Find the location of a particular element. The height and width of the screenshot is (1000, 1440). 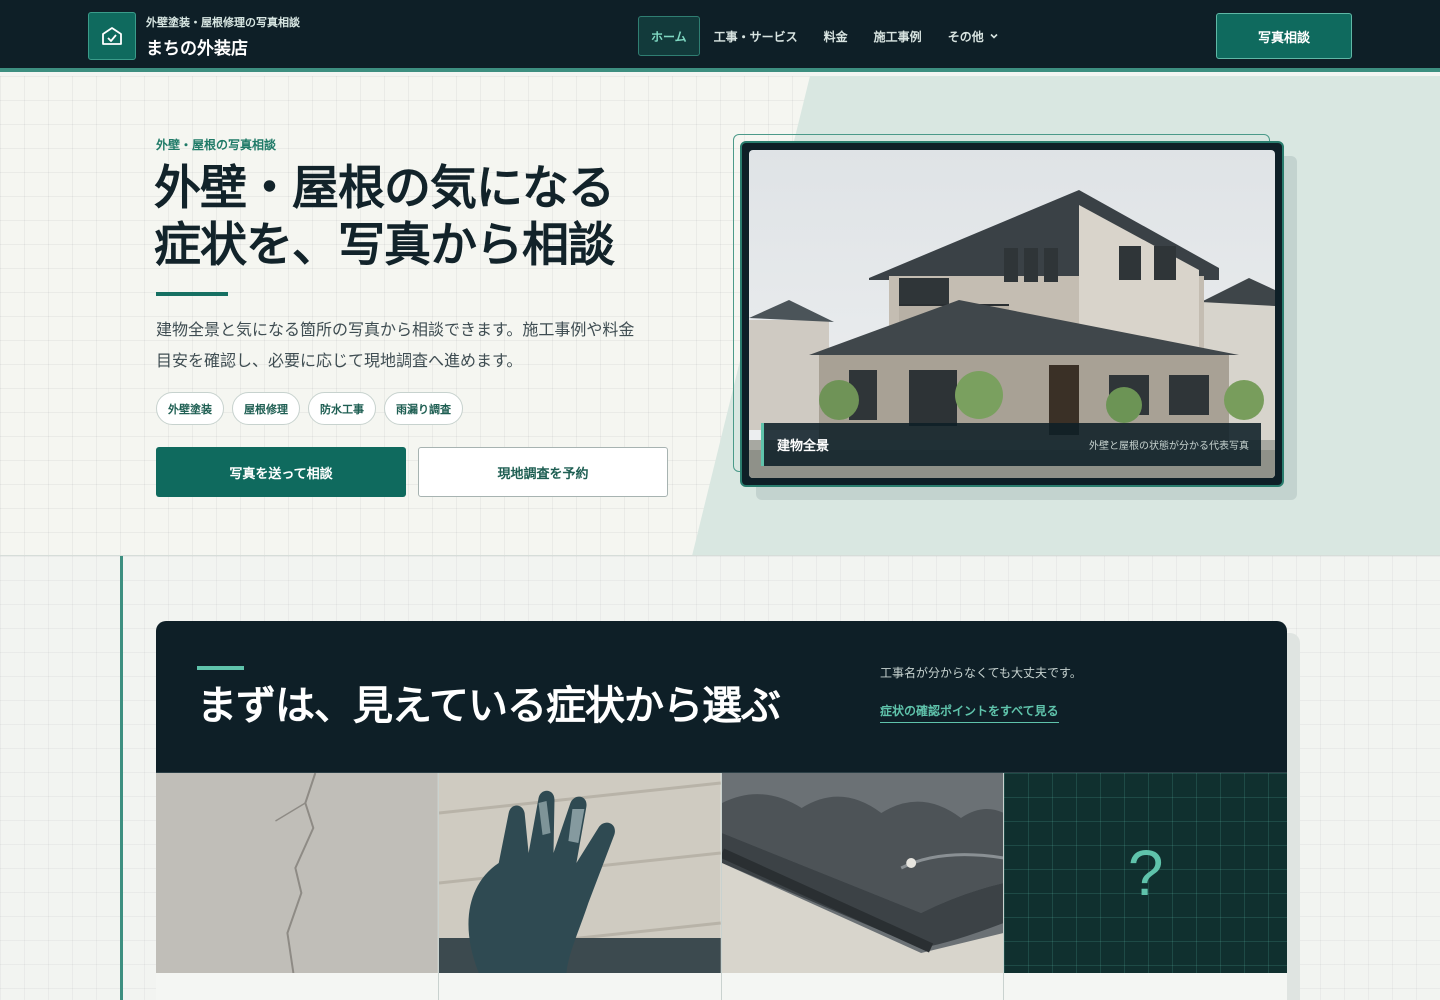

symptom-card-crack is located at coordinates (297, 886).